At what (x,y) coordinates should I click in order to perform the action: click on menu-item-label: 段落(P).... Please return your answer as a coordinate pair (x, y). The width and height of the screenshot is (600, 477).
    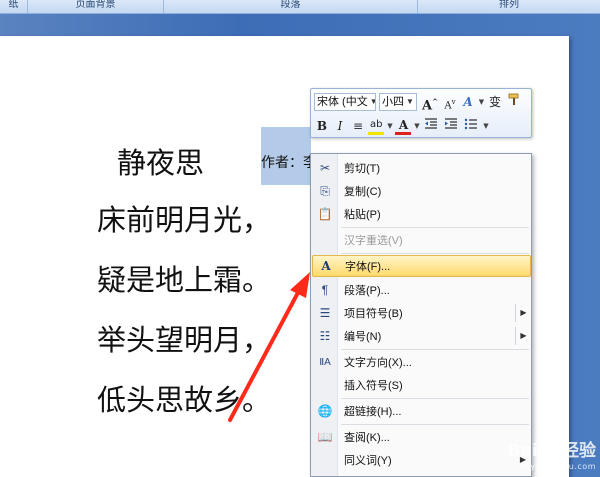
    Looking at the image, I should click on (367, 291).